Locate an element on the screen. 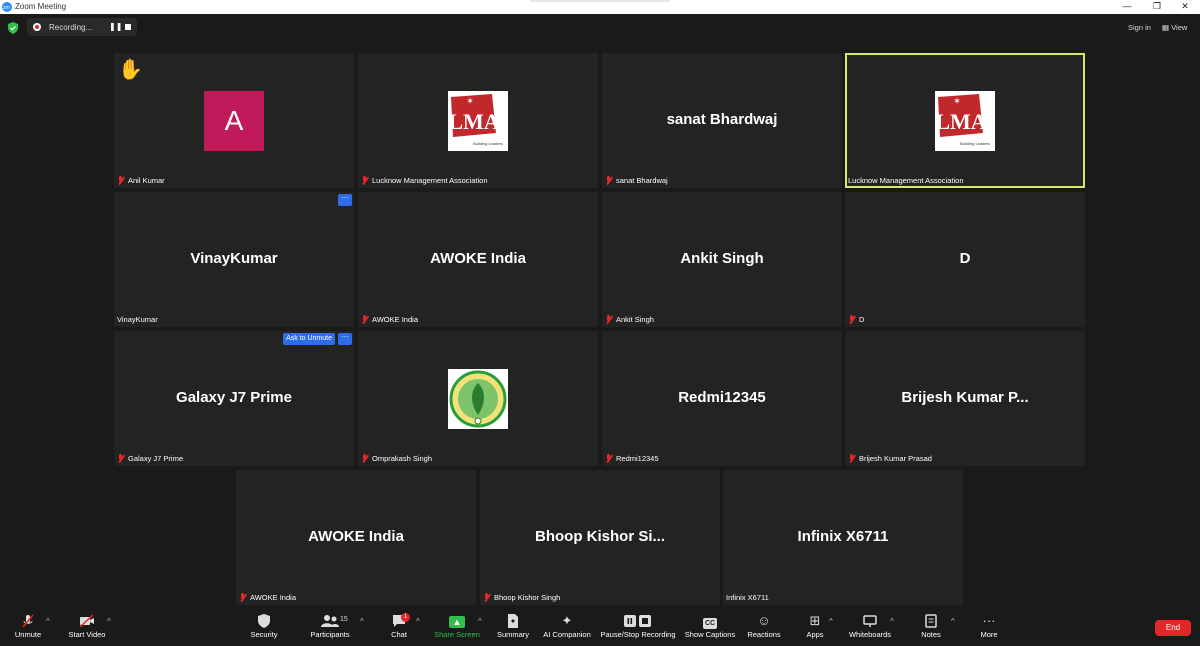 The height and width of the screenshot is (646, 1200). grid-view-icon: ▦ is located at coordinates (1166, 27).